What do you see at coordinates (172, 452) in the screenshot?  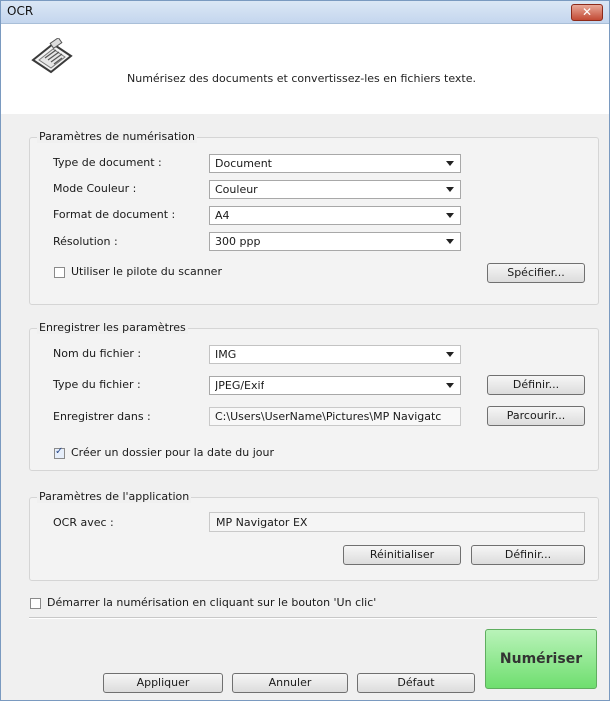 I see `date-folder-label: Créer un dossier pour la date du jour` at bounding box center [172, 452].